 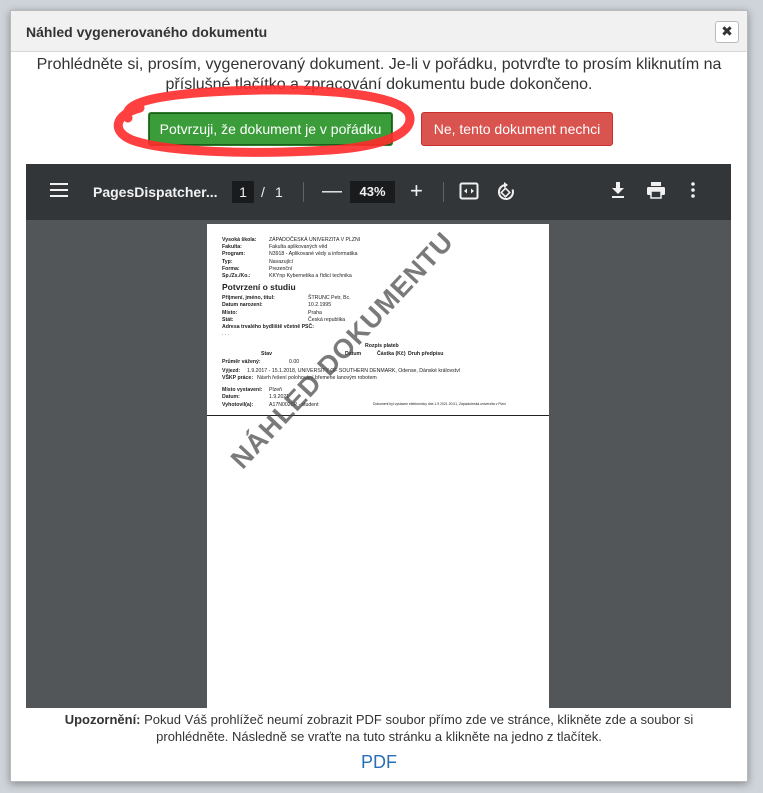 What do you see at coordinates (242, 305) in the screenshot?
I see `doc-birth-label: Datum narození:` at bounding box center [242, 305].